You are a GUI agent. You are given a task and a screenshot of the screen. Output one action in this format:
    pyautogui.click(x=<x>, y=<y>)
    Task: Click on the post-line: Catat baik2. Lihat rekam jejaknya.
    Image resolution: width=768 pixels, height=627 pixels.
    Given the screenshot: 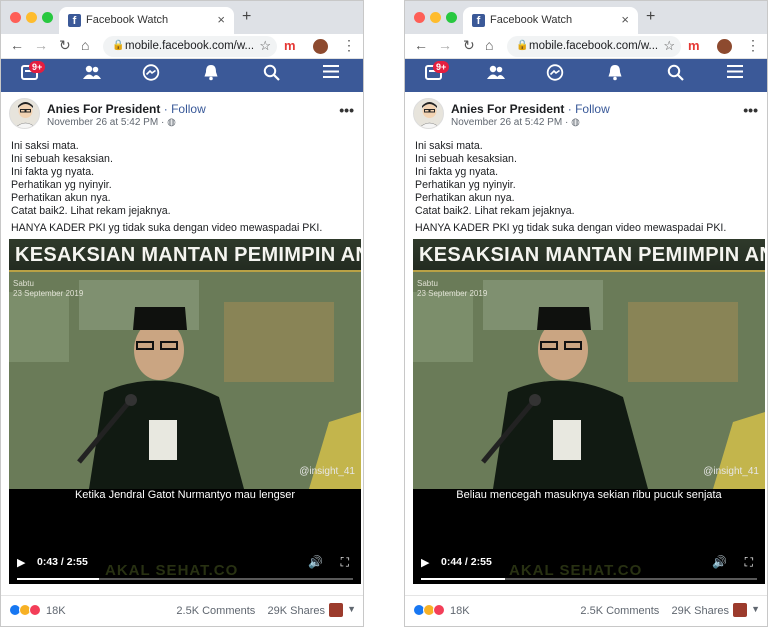 What is the action you would take?
    pyautogui.click(x=91, y=211)
    